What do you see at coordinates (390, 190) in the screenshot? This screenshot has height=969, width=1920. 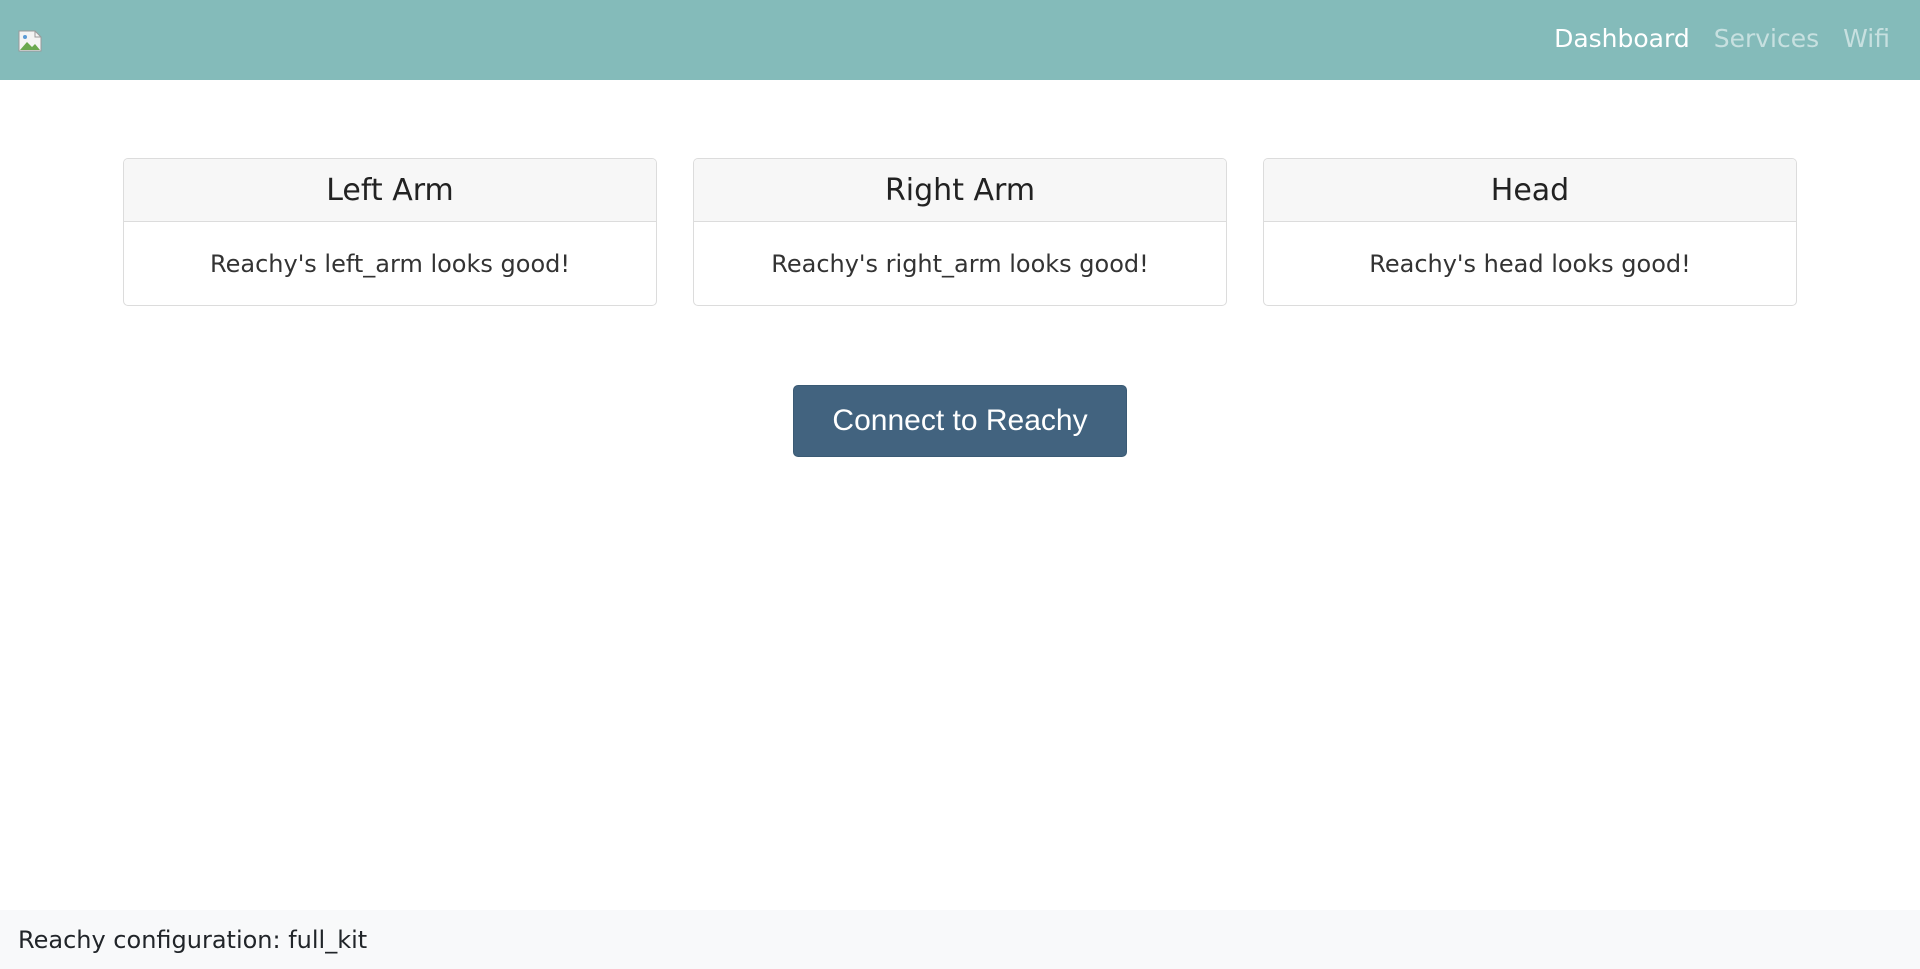 I see `card-title: Left Arm` at bounding box center [390, 190].